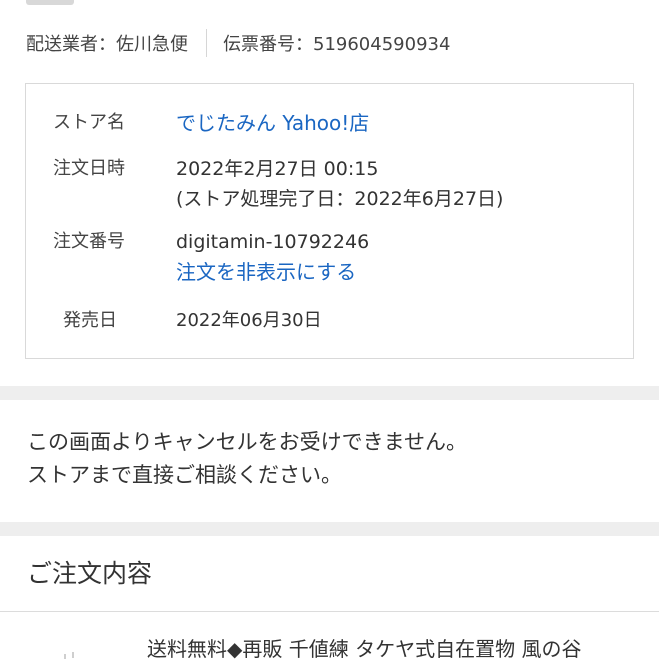 Image resolution: width=659 pixels, height=659 pixels. What do you see at coordinates (329, 321) in the screenshot?
I see `release-date-row: 発売日 2022年06月30日` at bounding box center [329, 321].